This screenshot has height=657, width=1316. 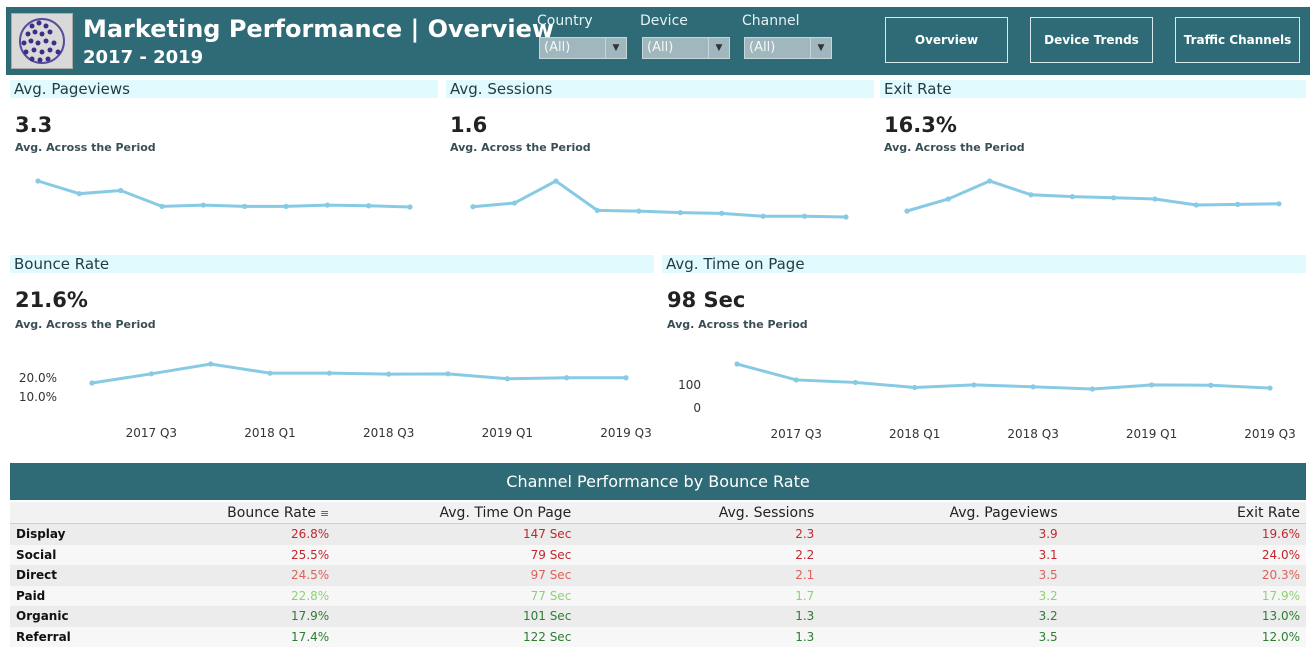 What do you see at coordinates (244, 513) in the screenshot?
I see `column-header-bounce-rate: Bounce Rate ≡` at bounding box center [244, 513].